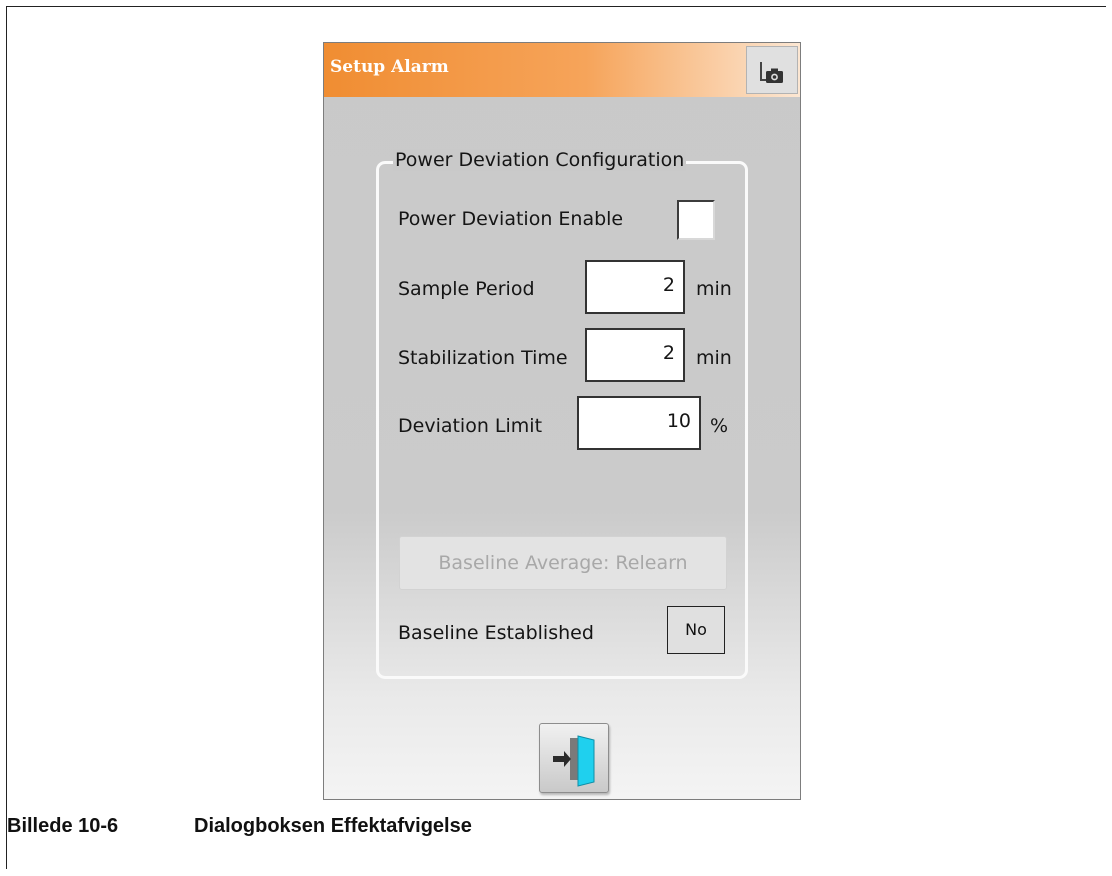 This screenshot has width=1112, height=876. What do you see at coordinates (496, 633) in the screenshot?
I see `baseline-established-label: Baseline Established` at bounding box center [496, 633].